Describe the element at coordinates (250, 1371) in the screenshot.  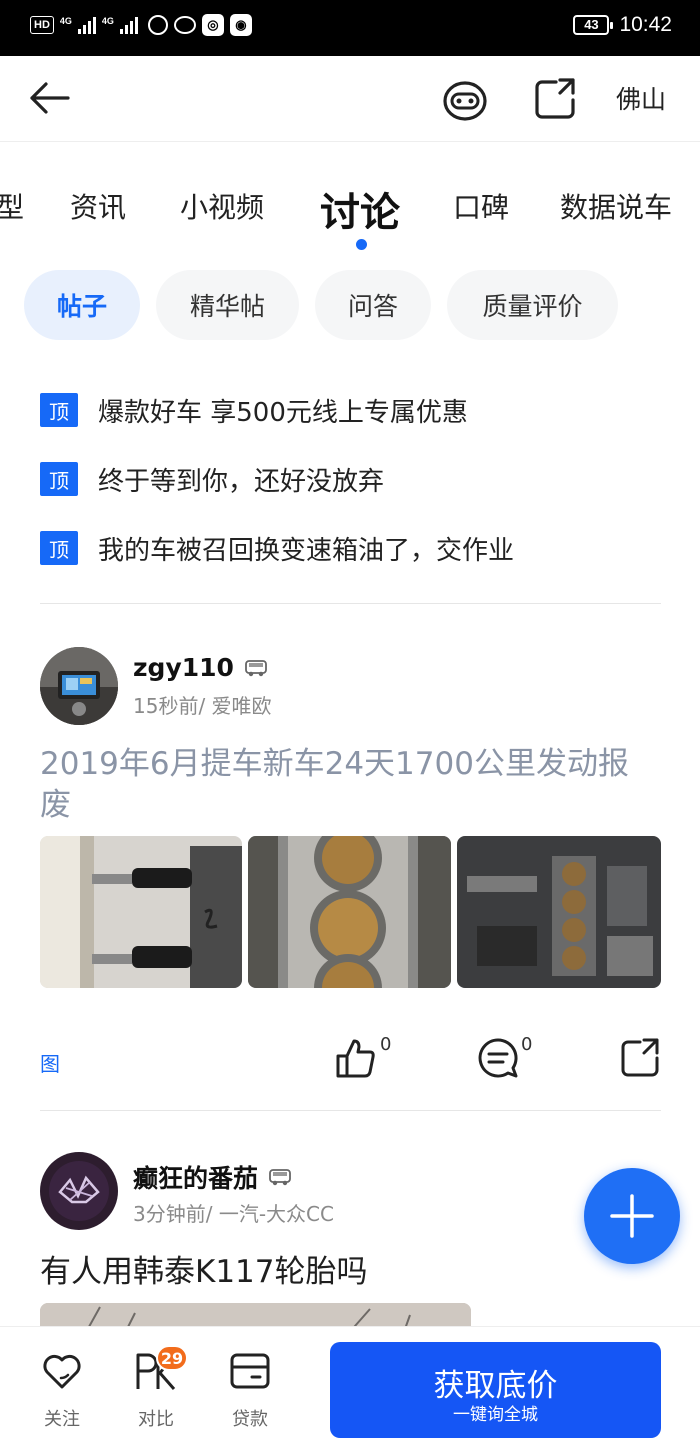
I see `card-icon` at that location.